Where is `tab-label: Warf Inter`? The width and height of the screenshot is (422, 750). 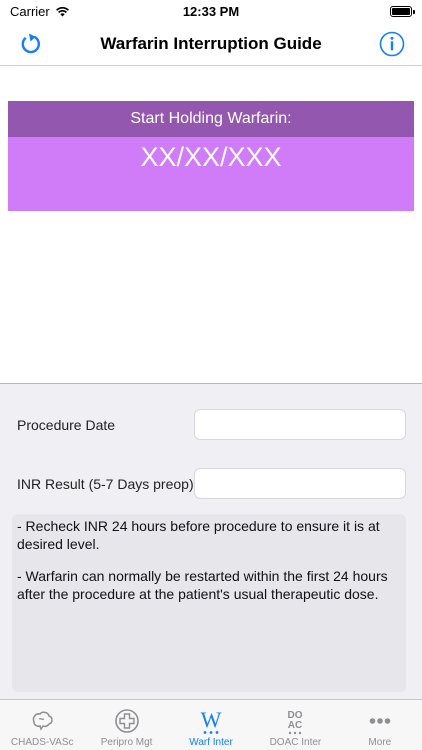
tab-label: Warf Inter is located at coordinates (211, 742).